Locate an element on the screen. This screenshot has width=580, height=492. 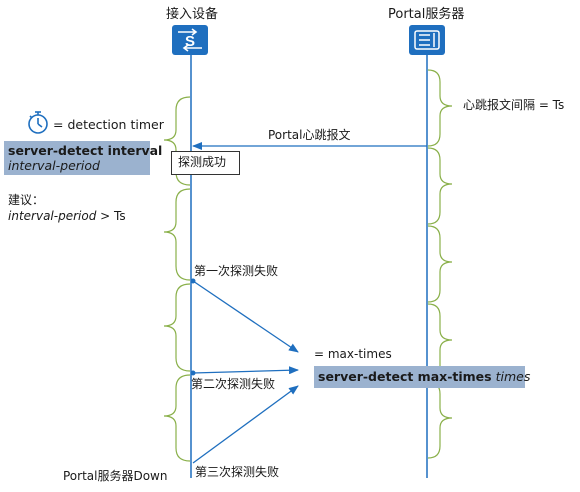
advice-rule: interval-period > Ts is located at coordinates (67, 216).